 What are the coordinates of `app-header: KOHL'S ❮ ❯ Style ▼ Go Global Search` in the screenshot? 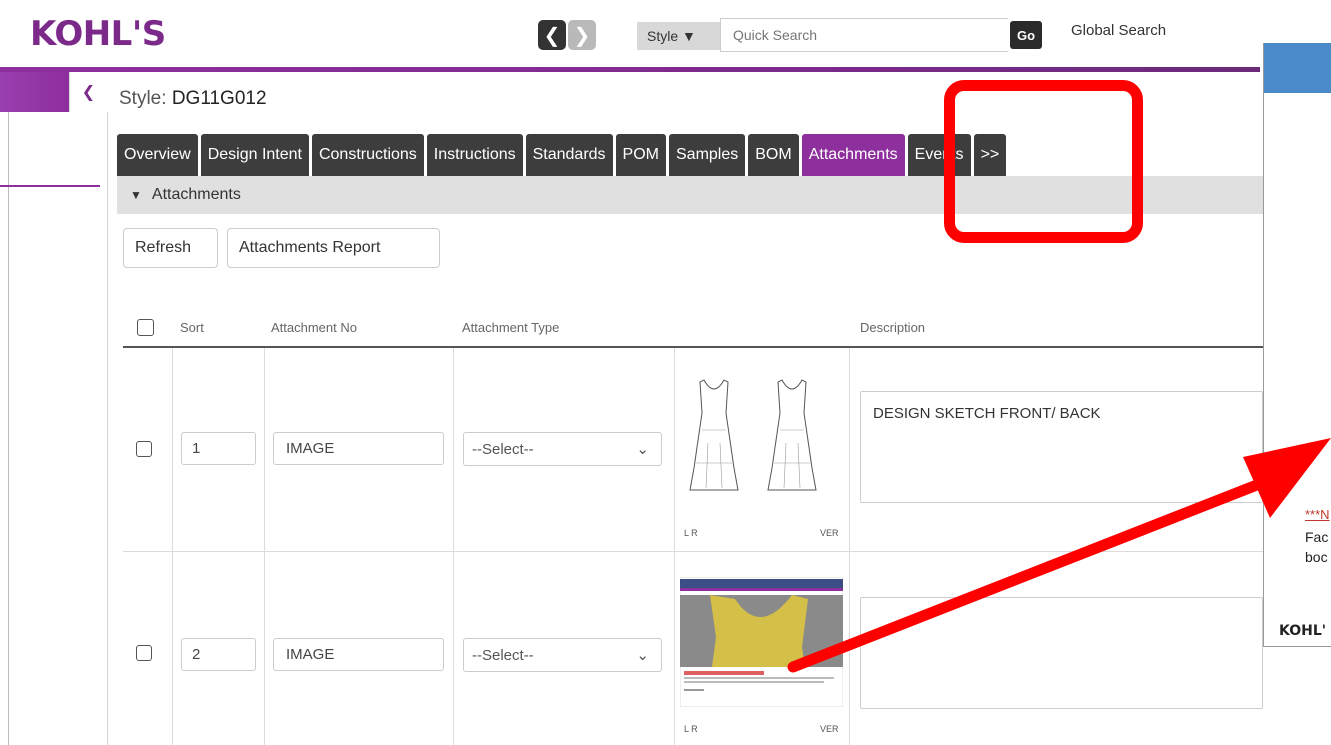 It's located at (665, 35).